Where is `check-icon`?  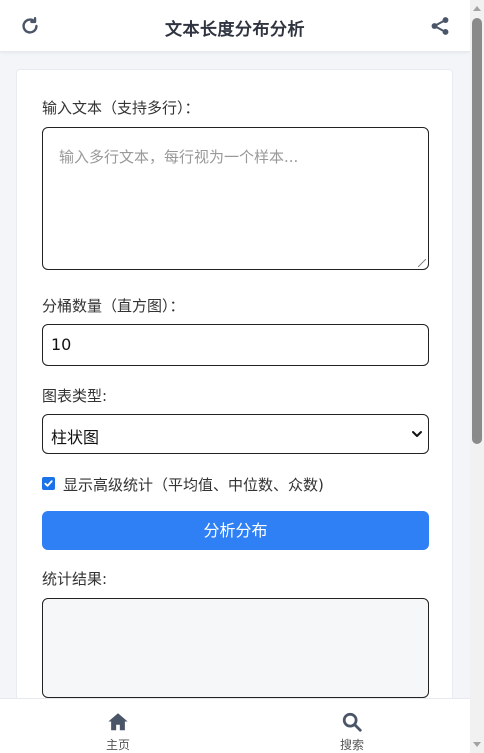
check-icon is located at coordinates (48, 483).